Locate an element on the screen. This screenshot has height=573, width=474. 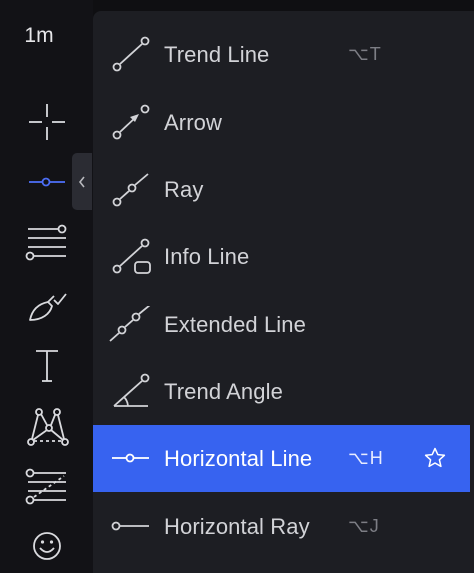
arrow-icon is located at coordinates (131, 122).